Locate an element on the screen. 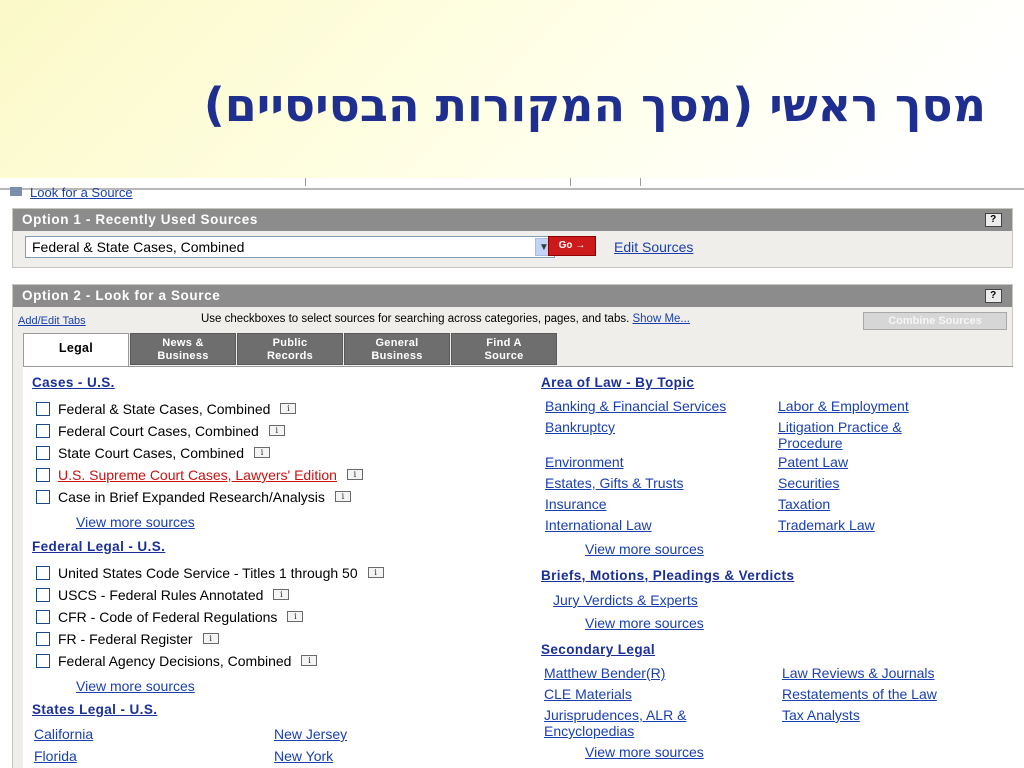 The height and width of the screenshot is (768, 1024). state-link-new-york: New York is located at coordinates (303, 756).